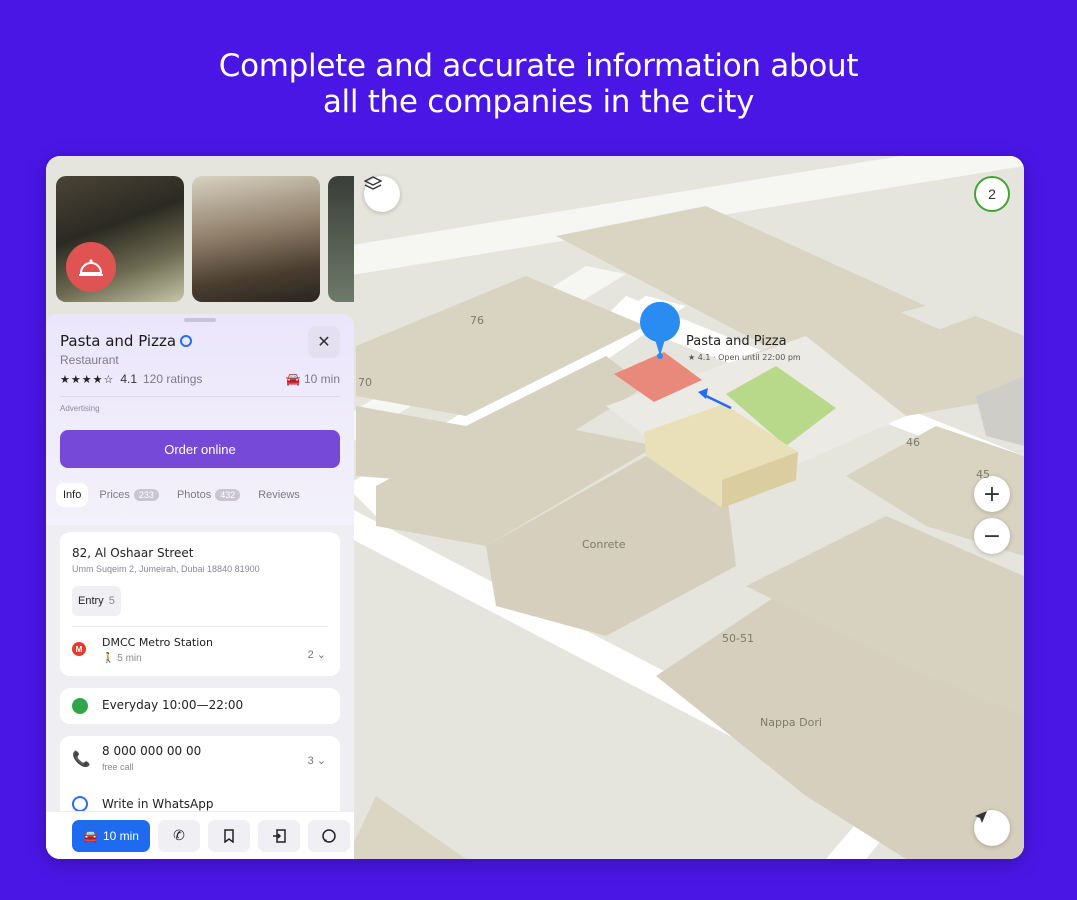 The height and width of the screenshot is (900, 1077). What do you see at coordinates (194, 495) in the screenshot?
I see `tab-label: Photos` at bounding box center [194, 495].